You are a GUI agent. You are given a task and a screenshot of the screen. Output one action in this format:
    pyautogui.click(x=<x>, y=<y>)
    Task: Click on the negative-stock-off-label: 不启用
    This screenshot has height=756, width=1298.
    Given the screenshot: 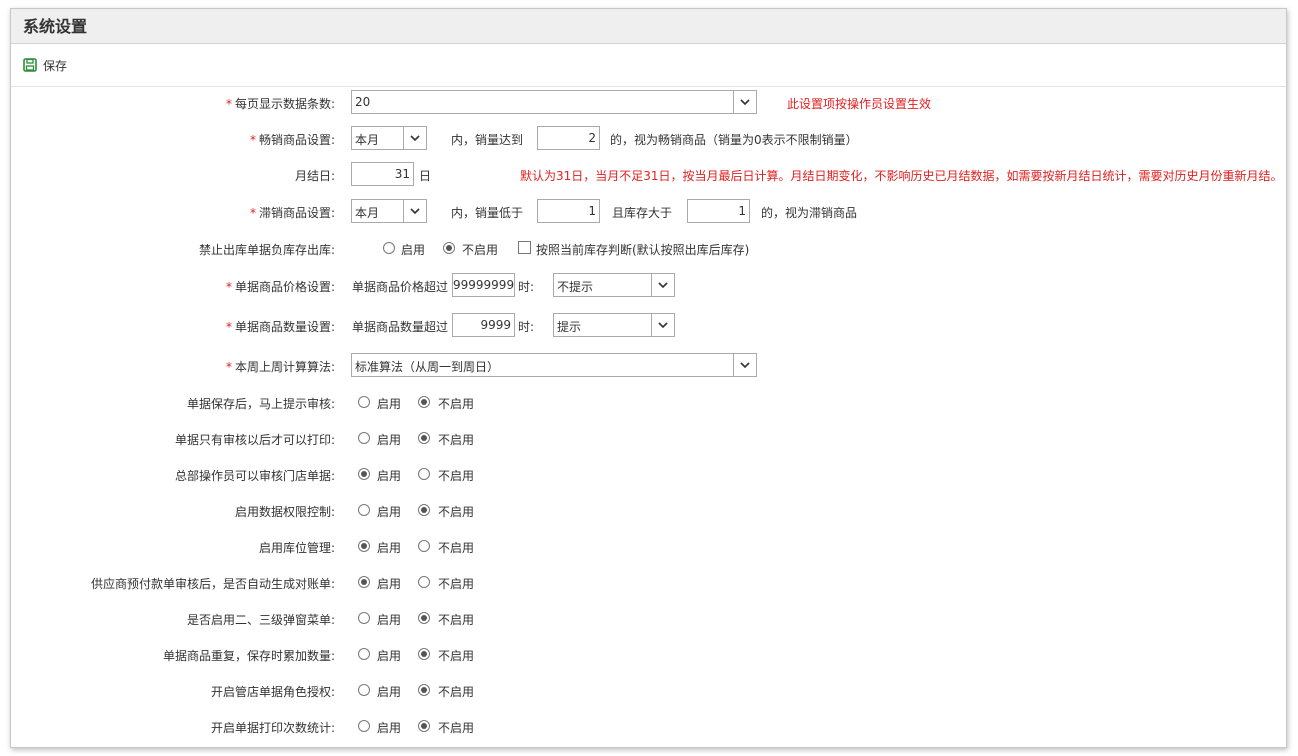 What is the action you would take?
    pyautogui.click(x=480, y=250)
    